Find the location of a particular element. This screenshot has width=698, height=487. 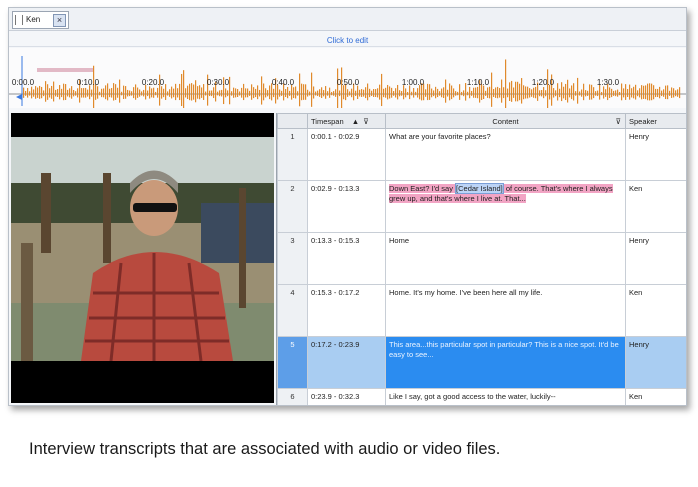

header-row: Timespan ▲ ⊽ Content ⊽ Speaker is located at coordinates (481, 121).